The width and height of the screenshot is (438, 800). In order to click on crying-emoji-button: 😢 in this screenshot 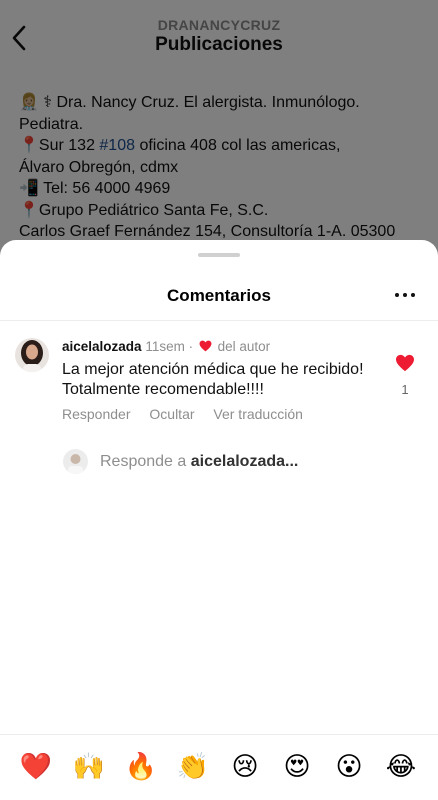, I will do `click(245, 766)`.